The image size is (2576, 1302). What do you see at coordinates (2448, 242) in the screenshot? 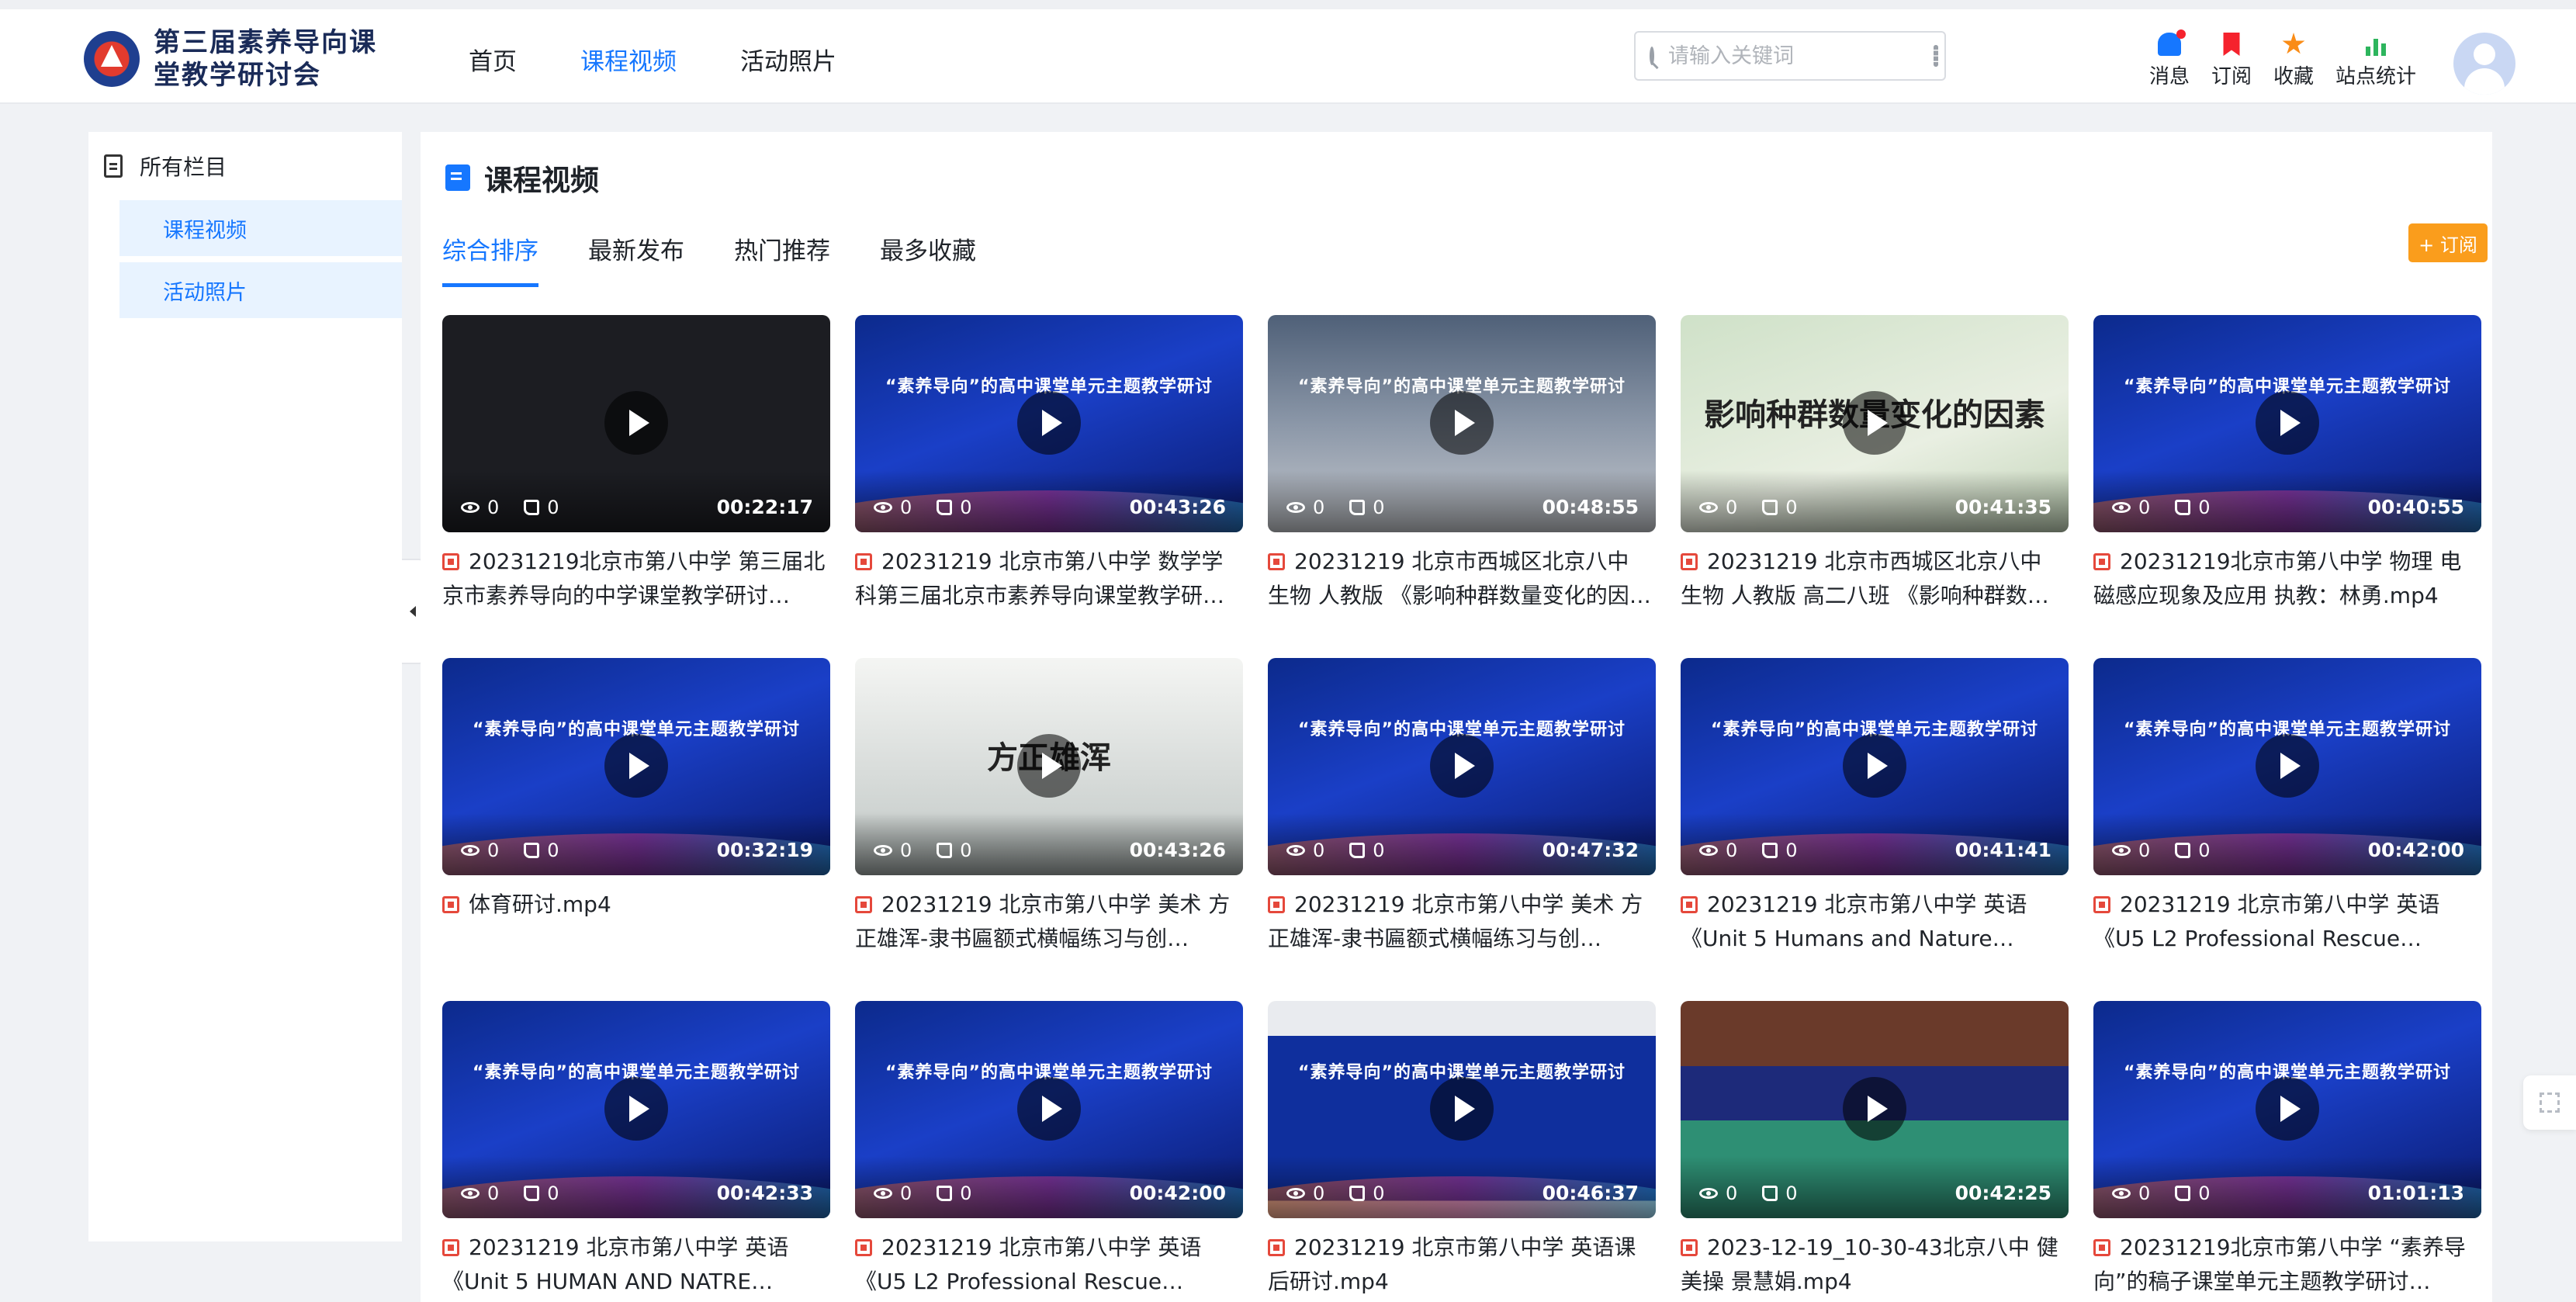
I see `subscribe-button: + 订阅` at bounding box center [2448, 242].